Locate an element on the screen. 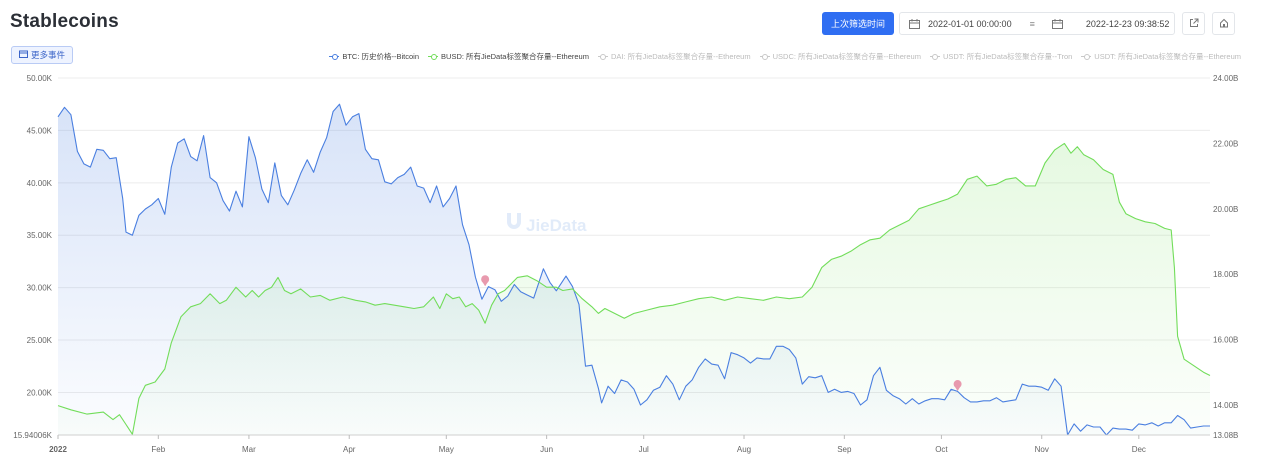  y-right-tick-label: 18.00B is located at coordinates (1225, 274).